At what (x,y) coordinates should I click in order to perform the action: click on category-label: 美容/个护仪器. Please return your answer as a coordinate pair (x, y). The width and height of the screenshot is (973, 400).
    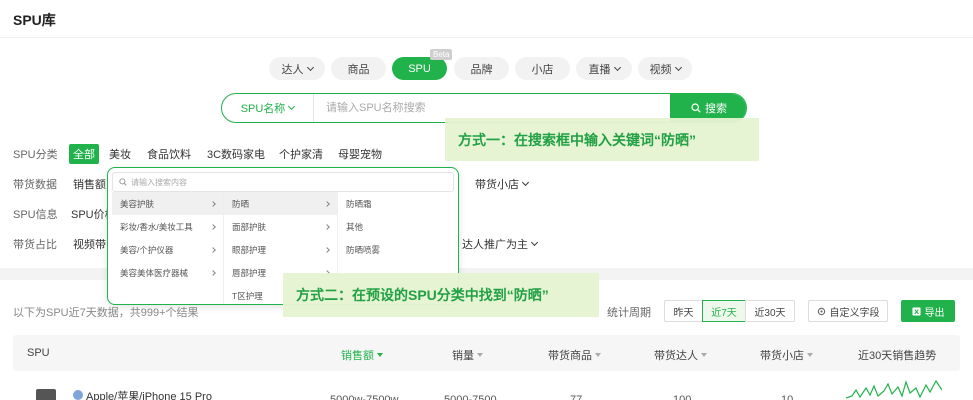
    Looking at the image, I should click on (147, 249).